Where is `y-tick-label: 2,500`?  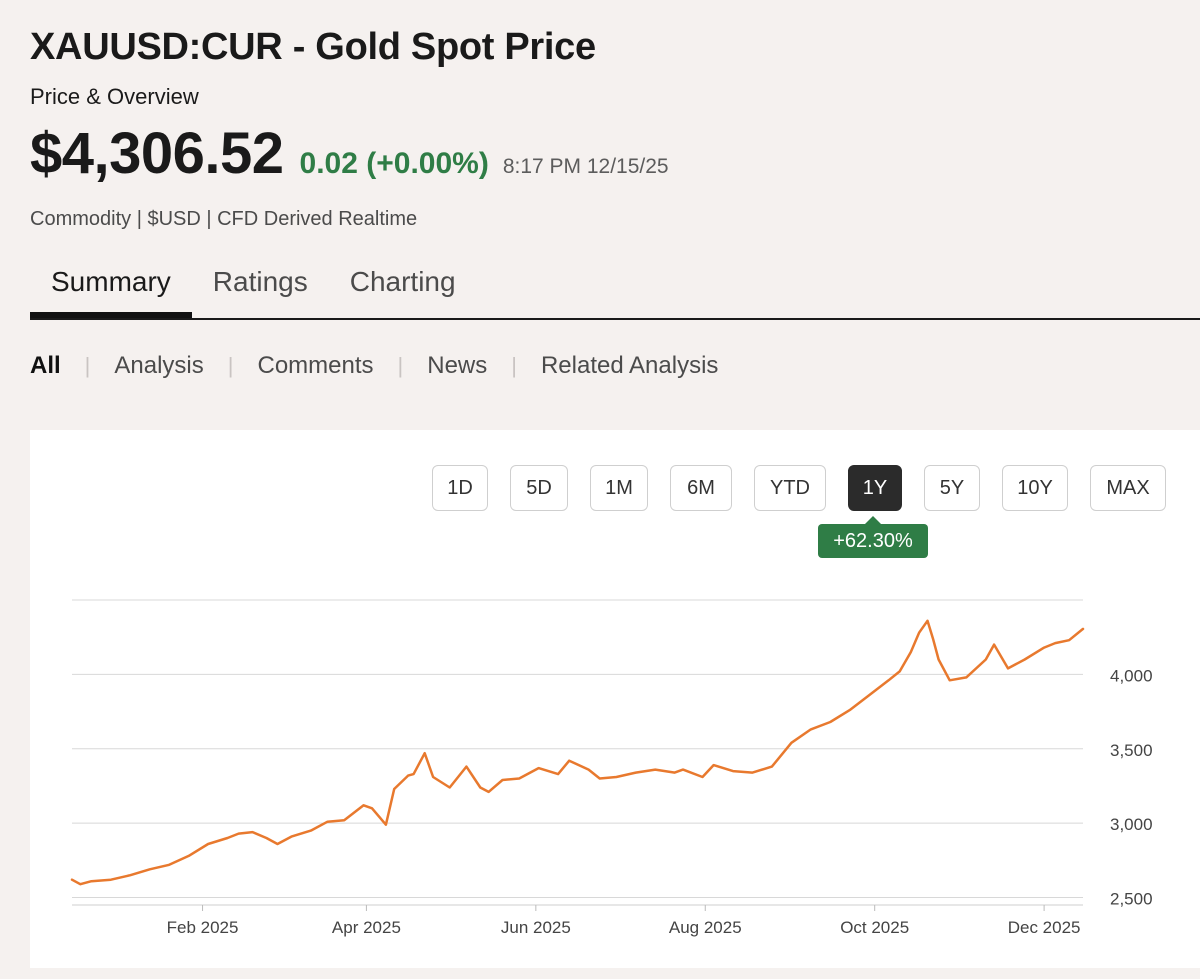
y-tick-label: 2,500 is located at coordinates (1131, 899).